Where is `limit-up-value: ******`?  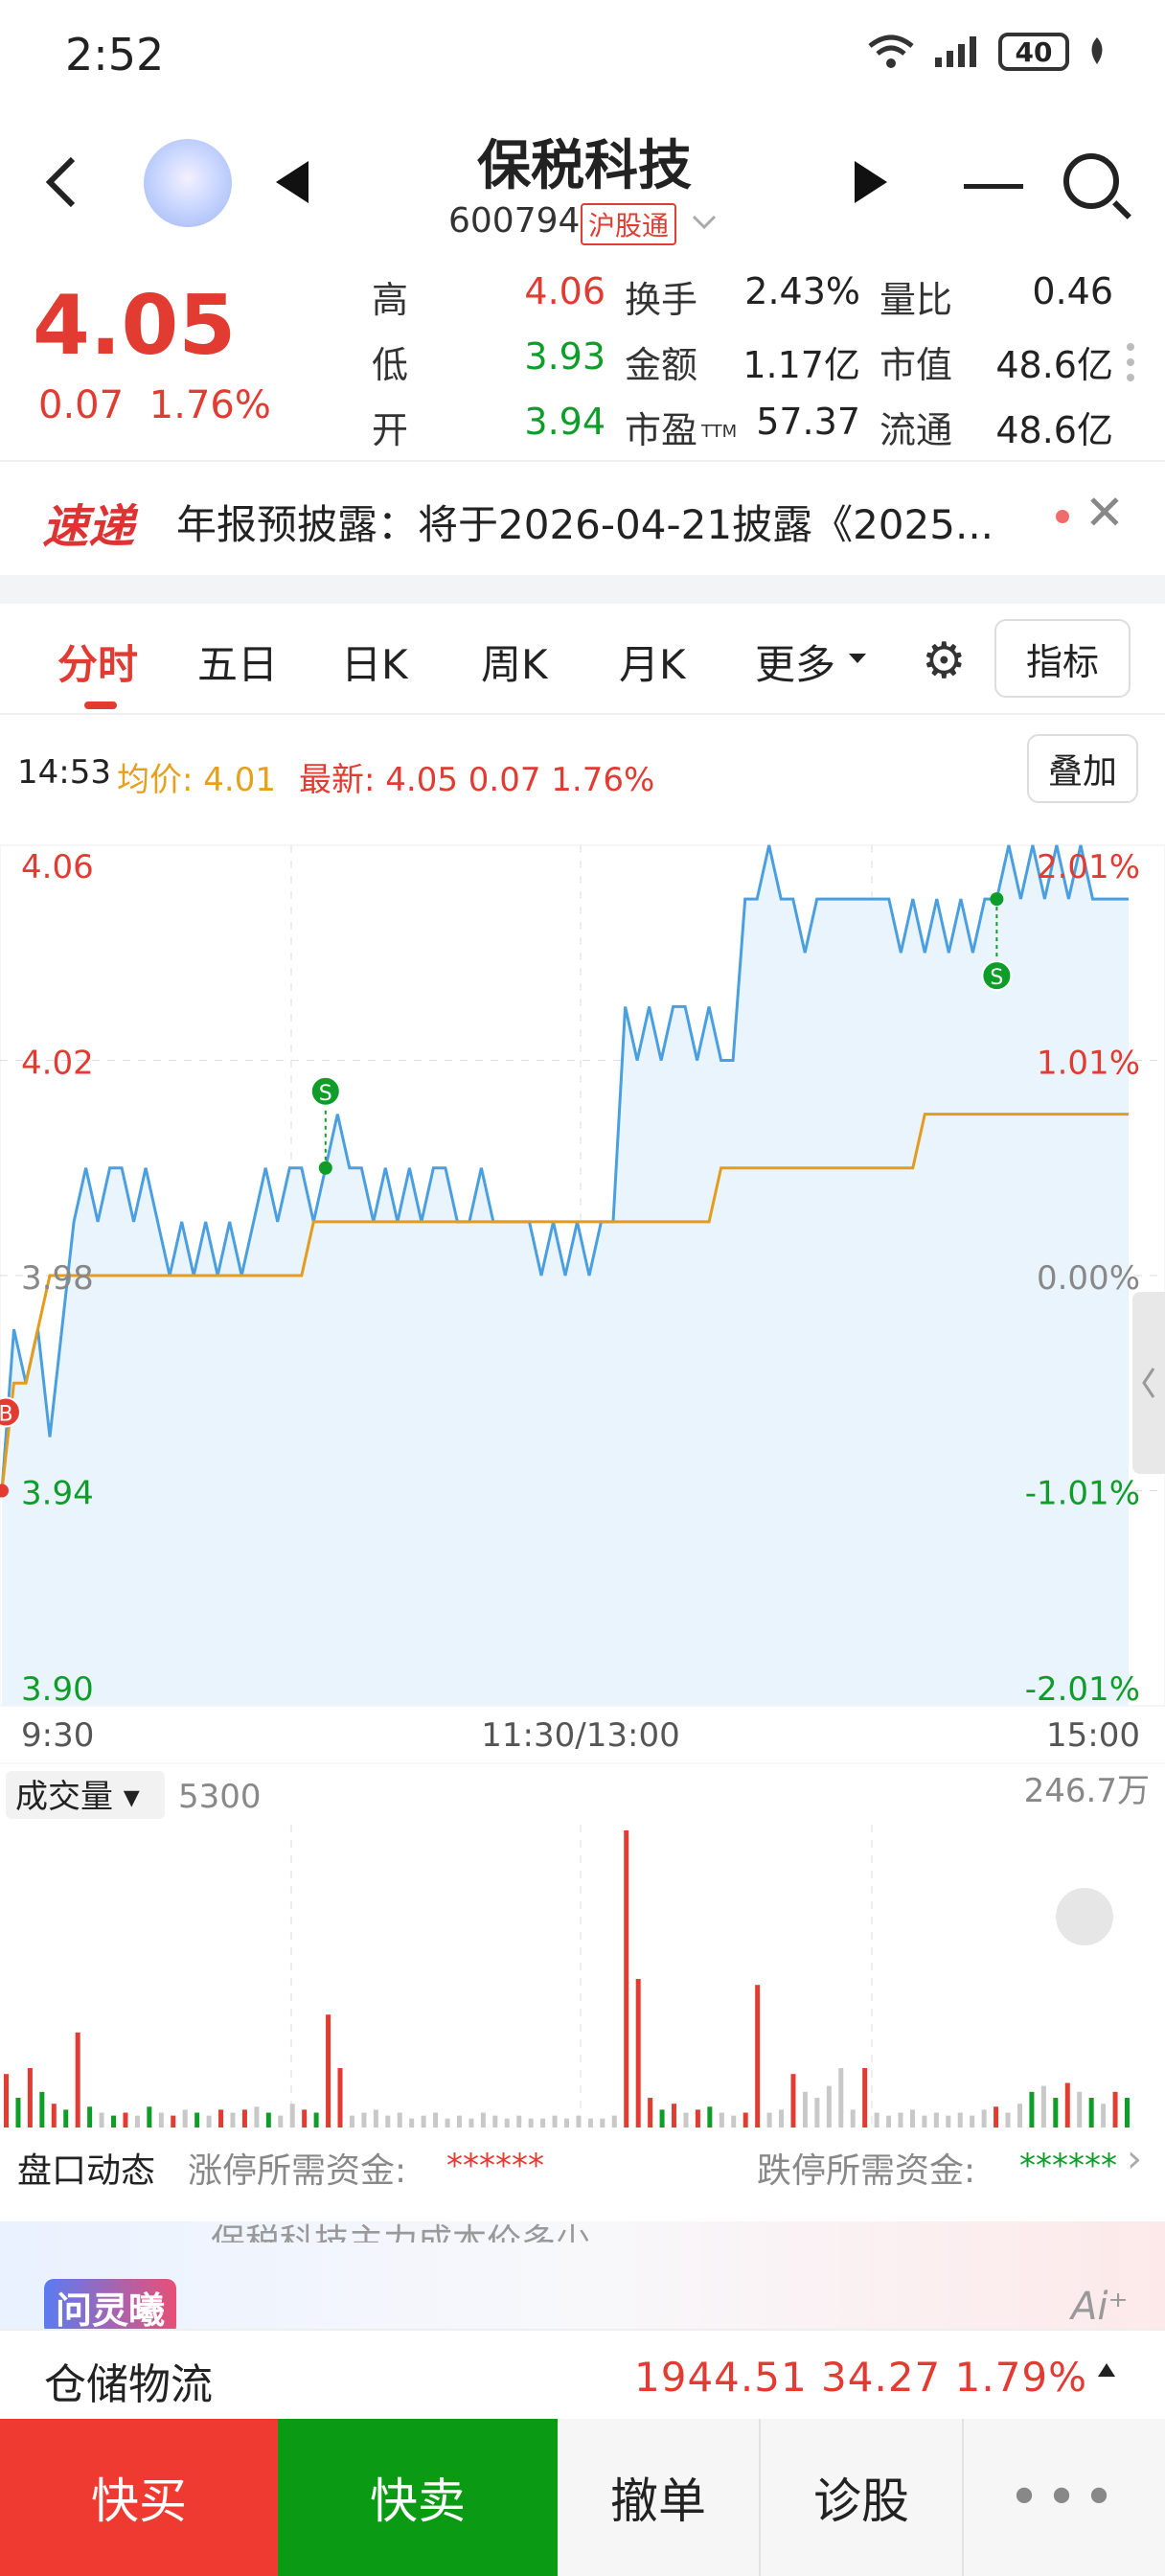
limit-up-value: ****** is located at coordinates (495, 2166).